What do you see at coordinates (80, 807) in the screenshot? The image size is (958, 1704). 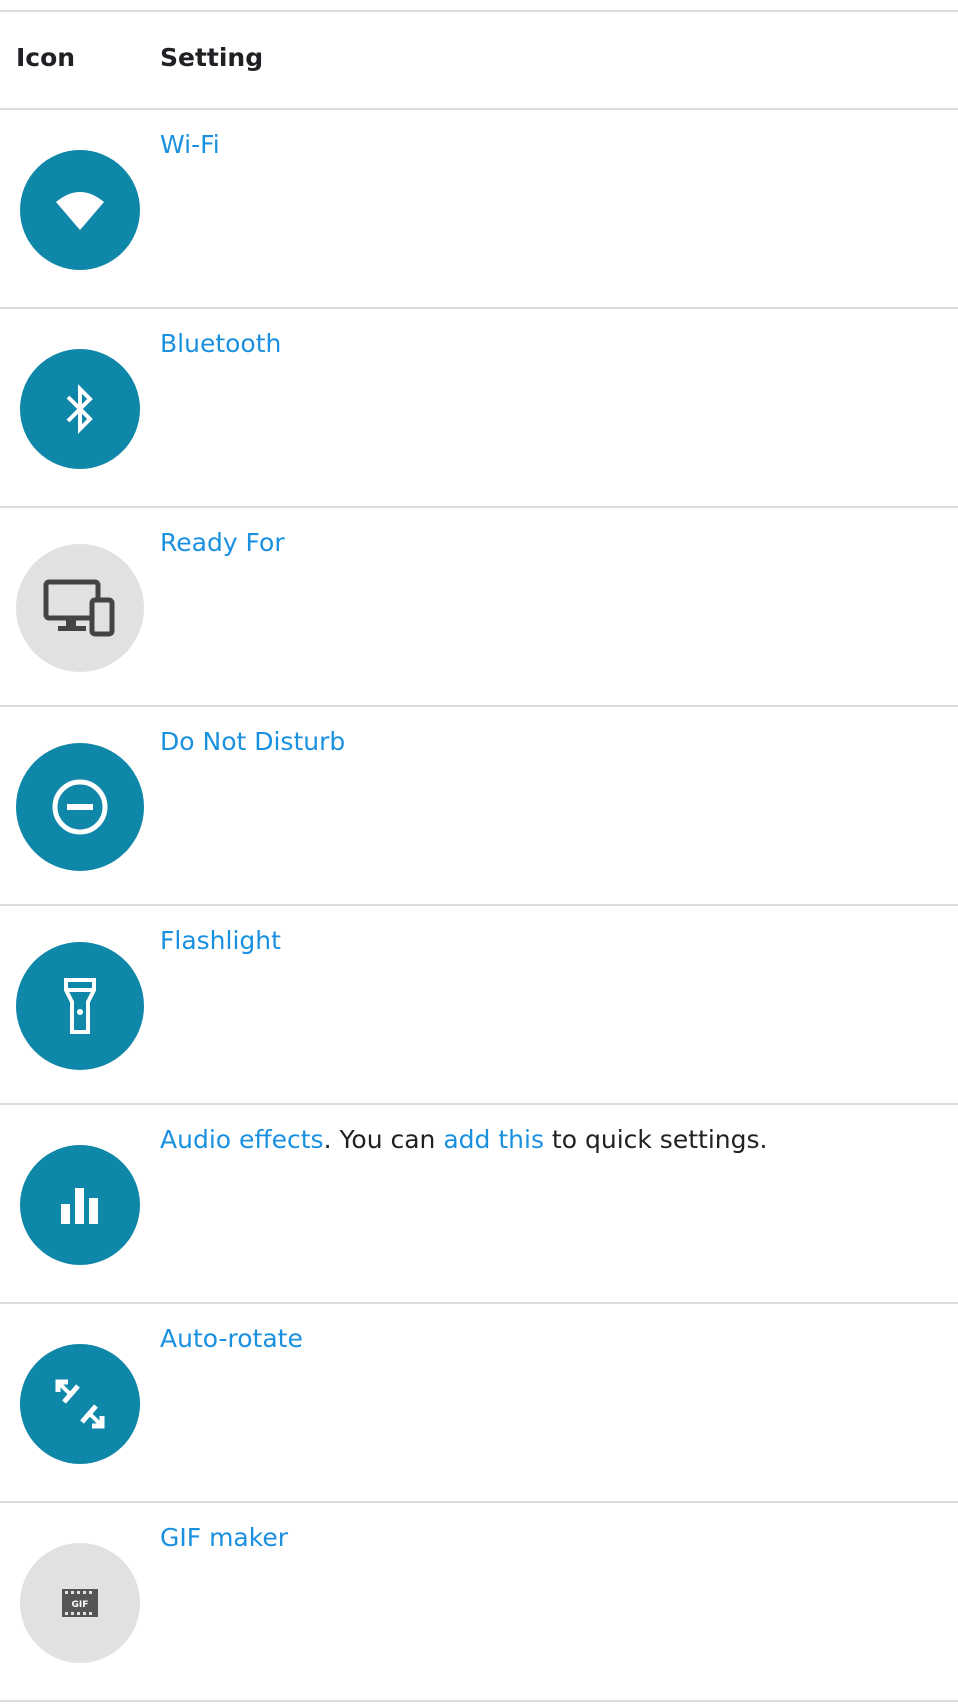 I see `do-not-disturb-icon` at bounding box center [80, 807].